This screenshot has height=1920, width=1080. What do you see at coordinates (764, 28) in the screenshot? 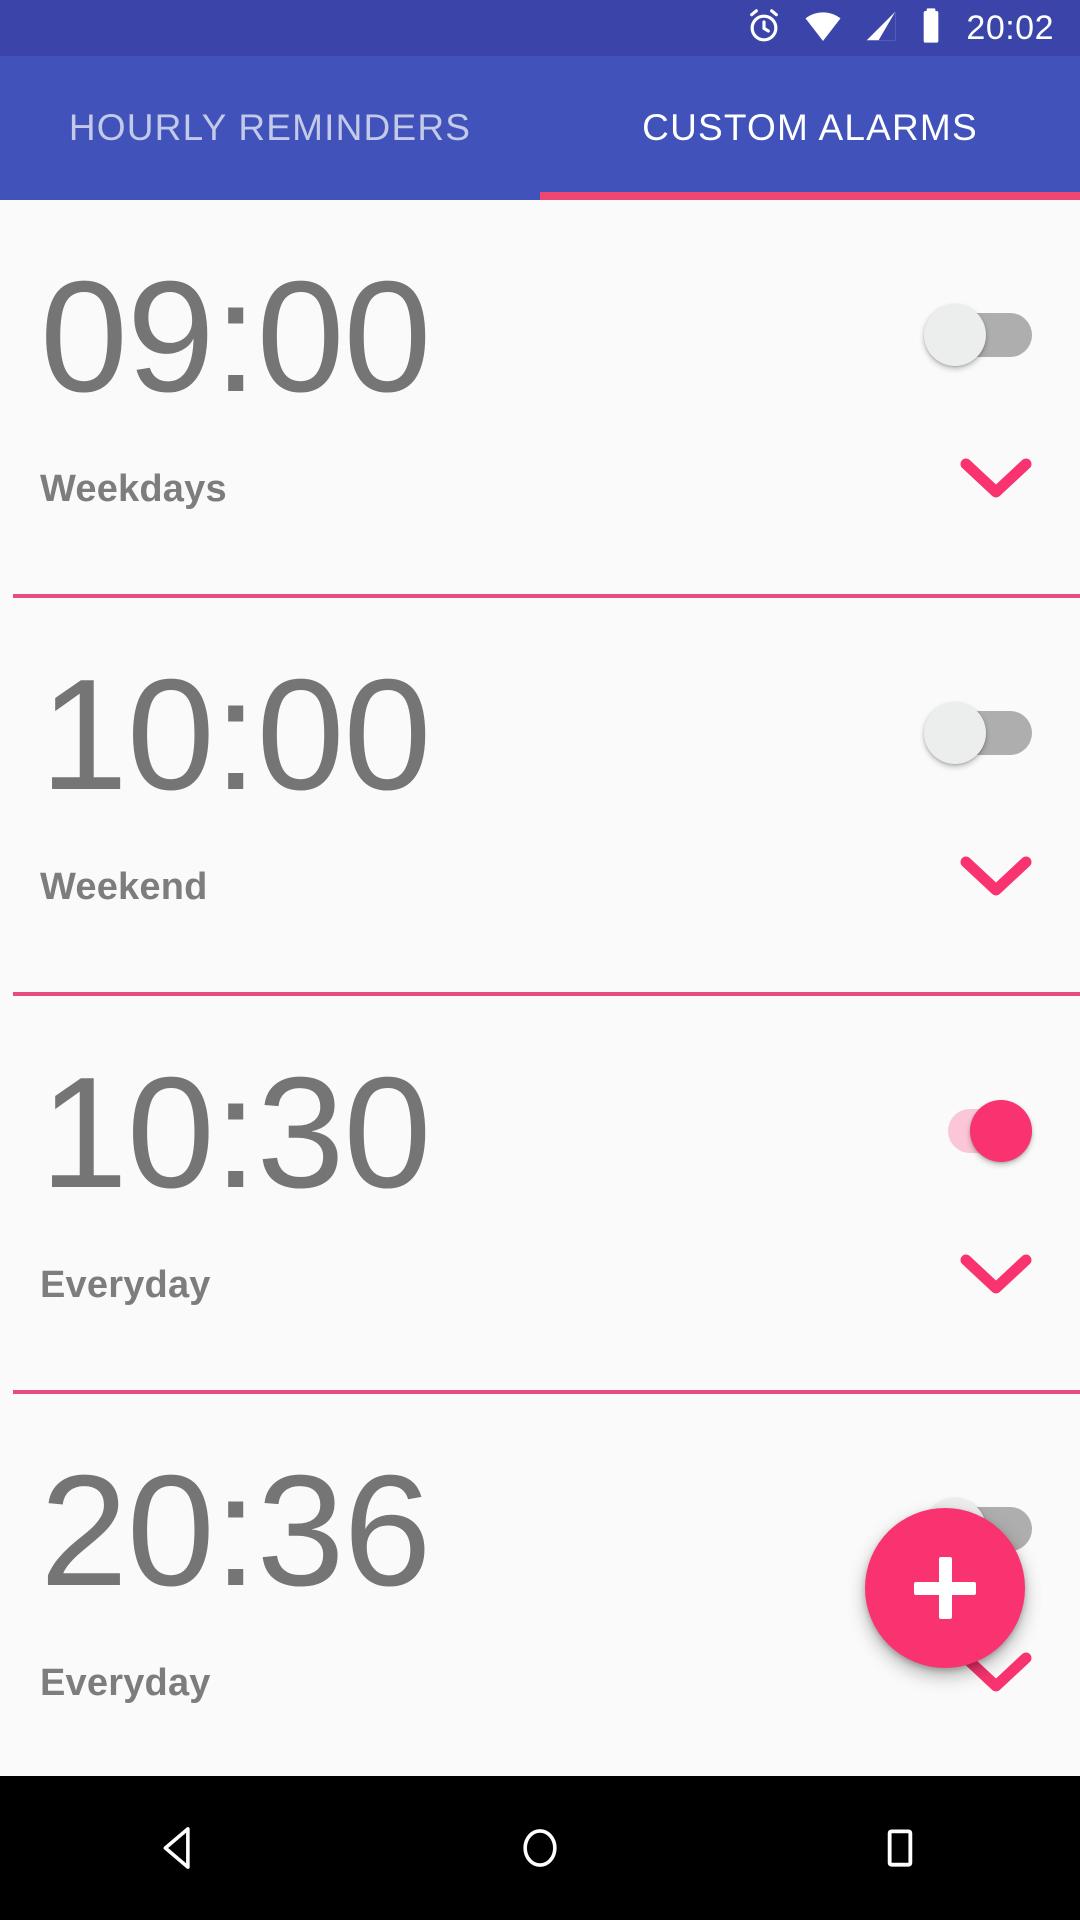
I see `alarm-clock-icon` at bounding box center [764, 28].